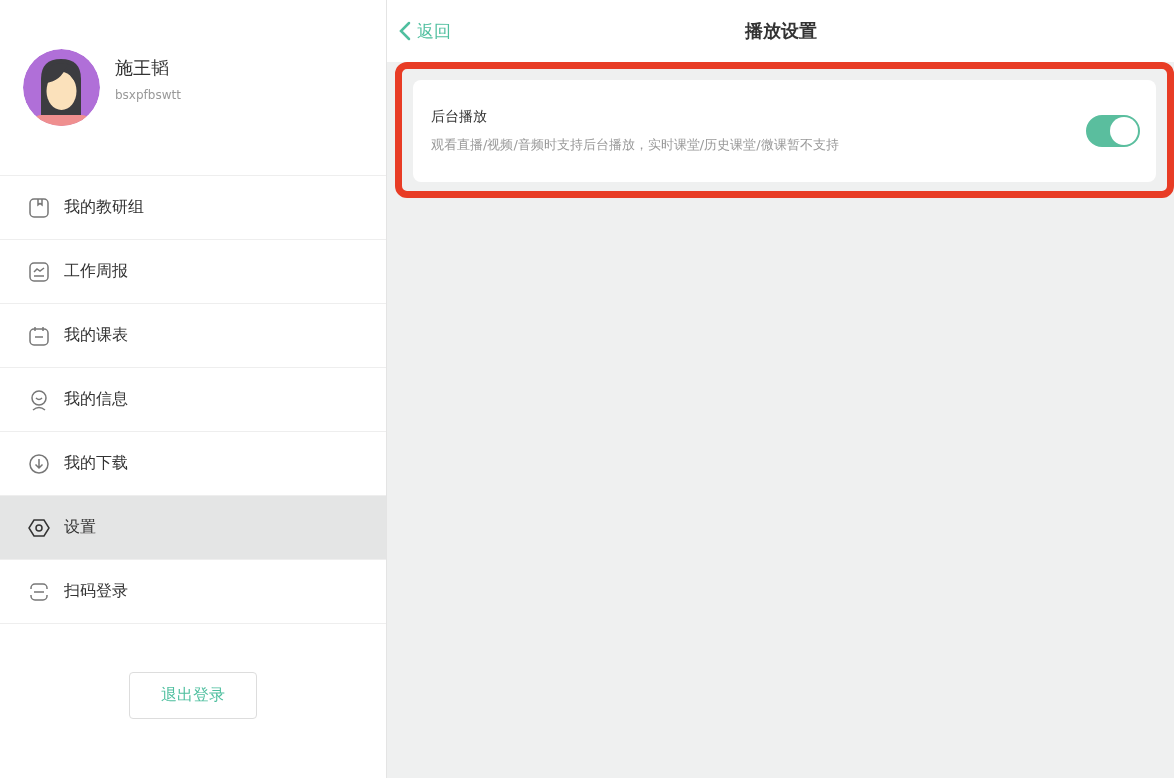 This screenshot has height=778, width=1174. Describe the element at coordinates (96, 335) in the screenshot. I see `menu-label: 我的课表` at that location.